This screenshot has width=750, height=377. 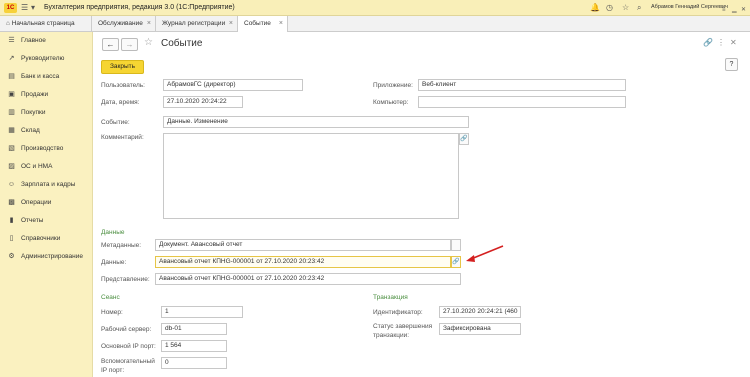 I want to click on tab-maintenance: Обслуживание ×, so click(x=124, y=24).